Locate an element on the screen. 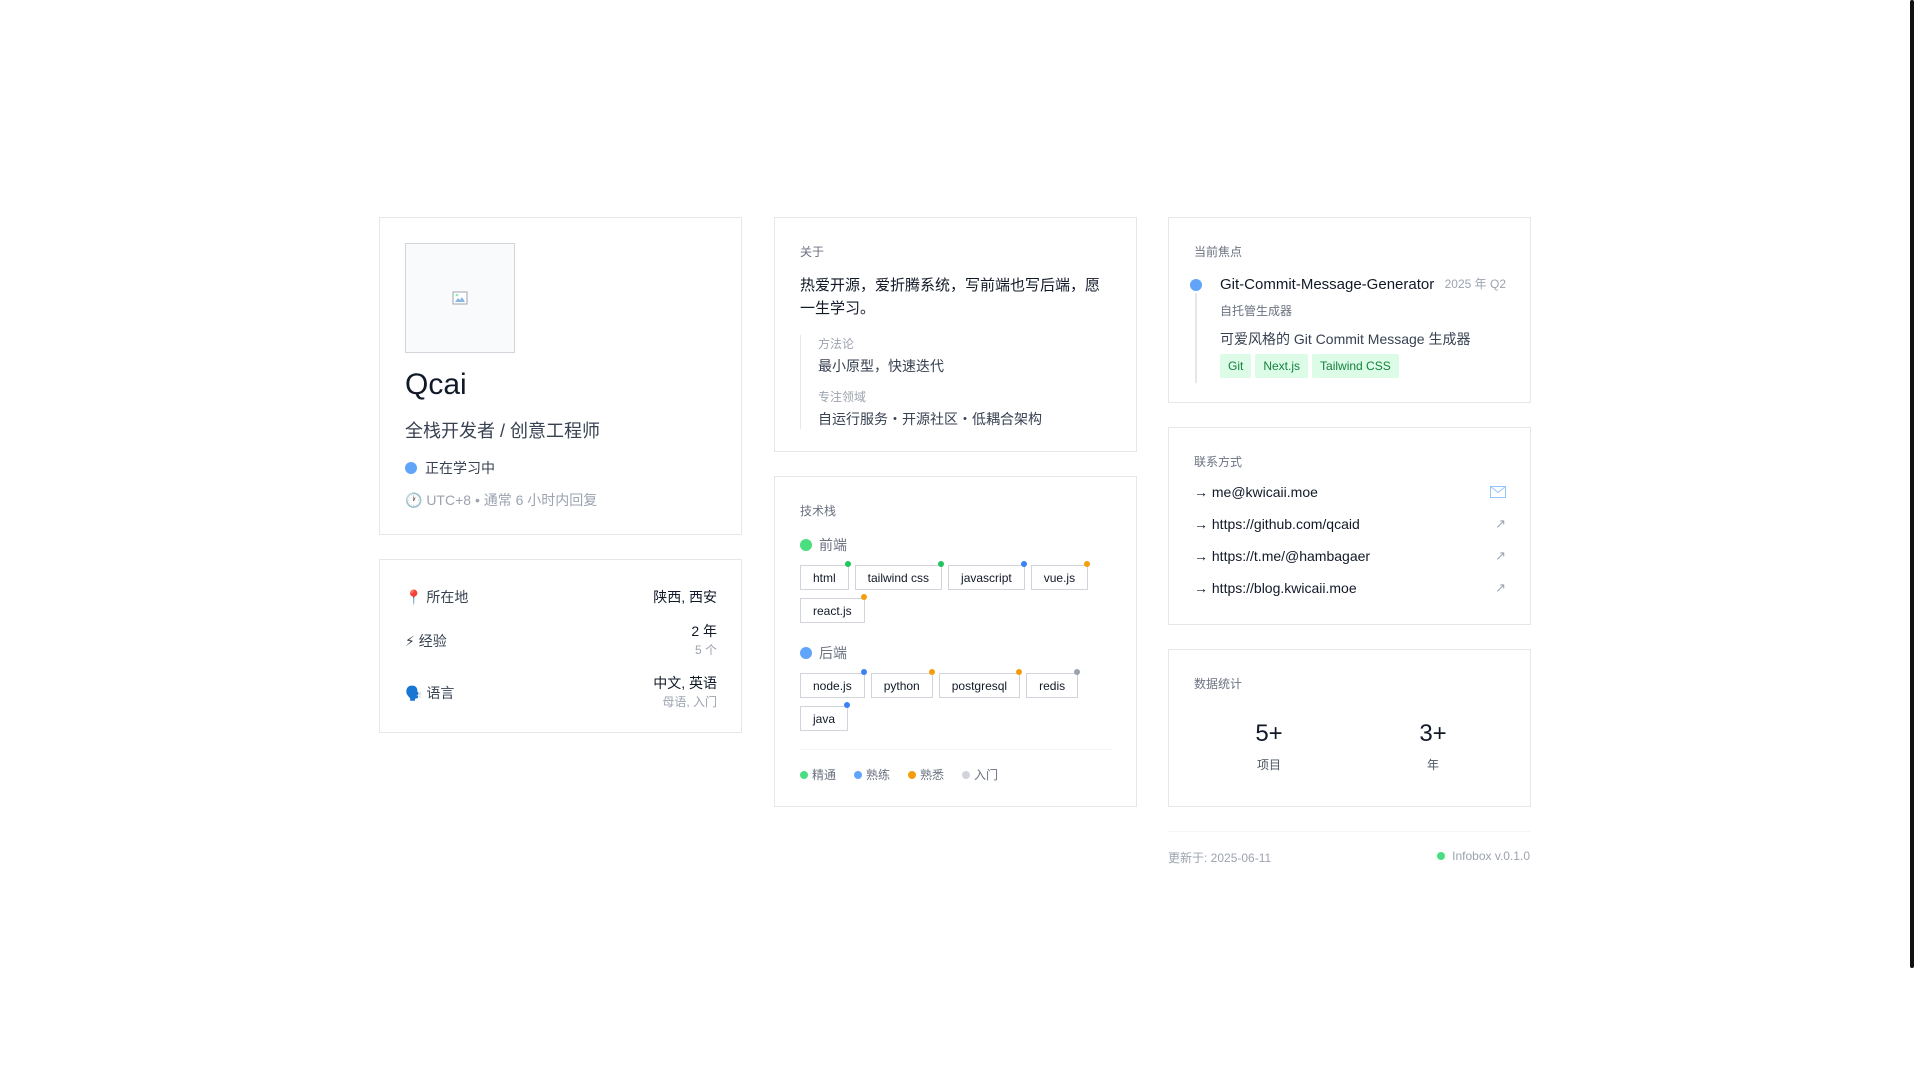  method-value: 最小原型，快速迭代 is located at coordinates (881, 366).